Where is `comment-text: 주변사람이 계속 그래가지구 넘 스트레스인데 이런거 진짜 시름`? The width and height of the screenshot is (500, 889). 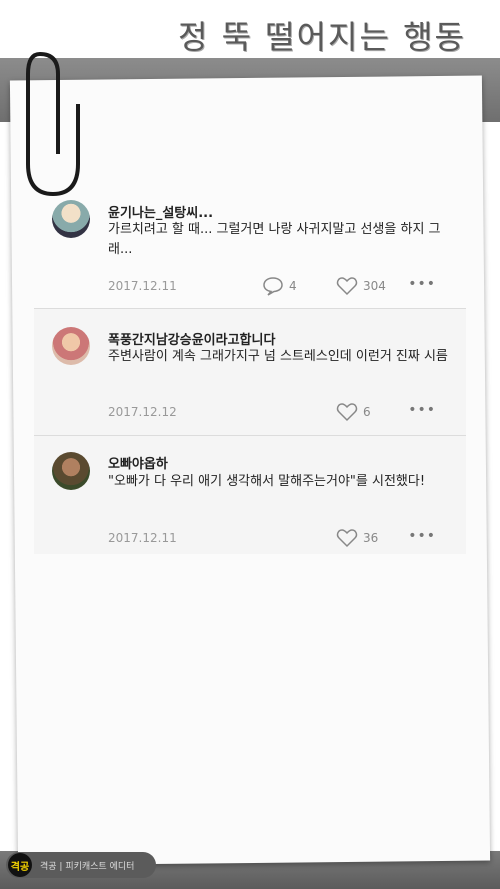 comment-text: 주변사람이 계속 그래가지구 넘 스트레스인데 이런거 진짜 시름 is located at coordinates (278, 356).